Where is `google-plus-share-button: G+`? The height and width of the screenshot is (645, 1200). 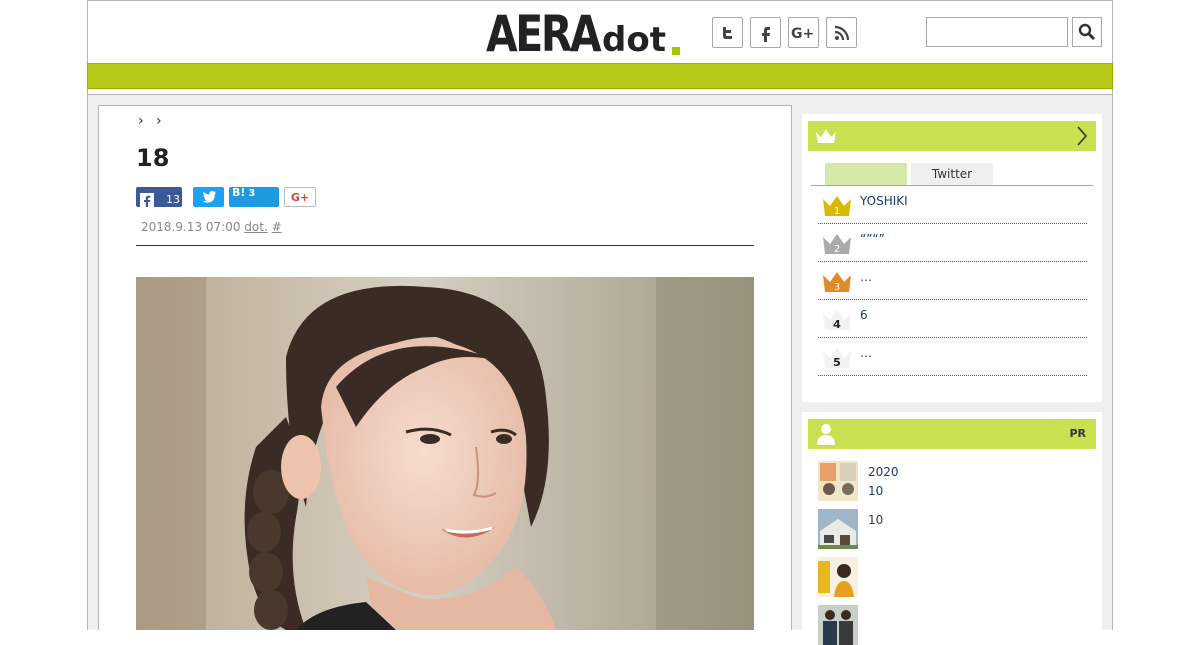
google-plus-share-button: G+ is located at coordinates (300, 197).